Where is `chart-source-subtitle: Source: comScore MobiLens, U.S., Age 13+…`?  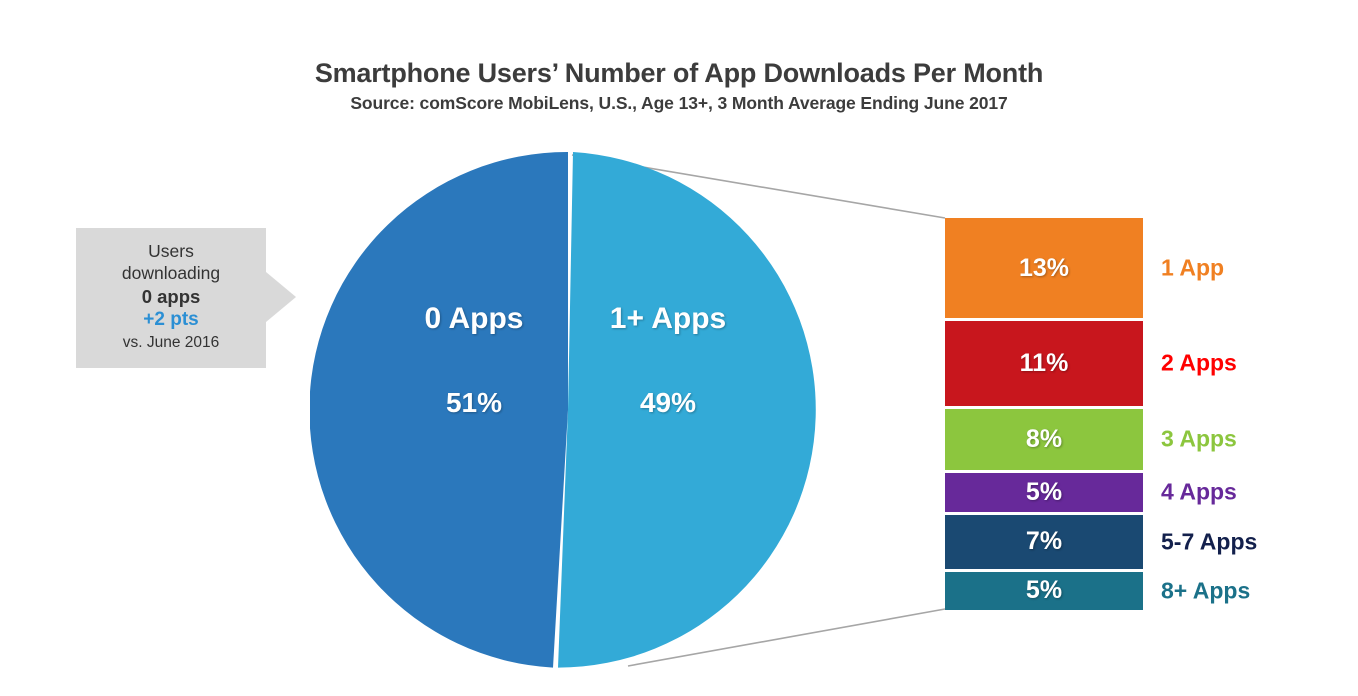 chart-source-subtitle: Source: comScore MobiLens, U.S., Age 13+… is located at coordinates (679, 103).